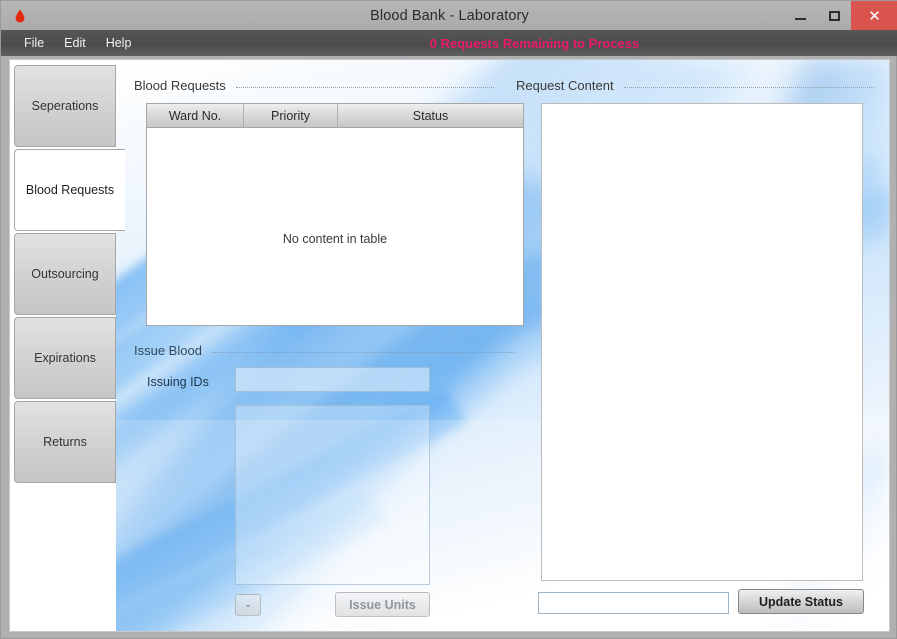 This screenshot has height=639, width=897. What do you see at coordinates (335, 226) in the screenshot?
I see `table-body: No content in table` at bounding box center [335, 226].